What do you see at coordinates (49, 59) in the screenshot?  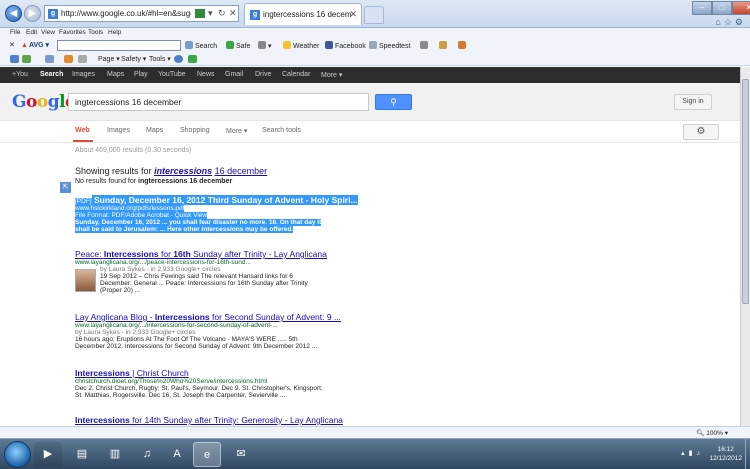 I see `home-icon` at bounding box center [49, 59].